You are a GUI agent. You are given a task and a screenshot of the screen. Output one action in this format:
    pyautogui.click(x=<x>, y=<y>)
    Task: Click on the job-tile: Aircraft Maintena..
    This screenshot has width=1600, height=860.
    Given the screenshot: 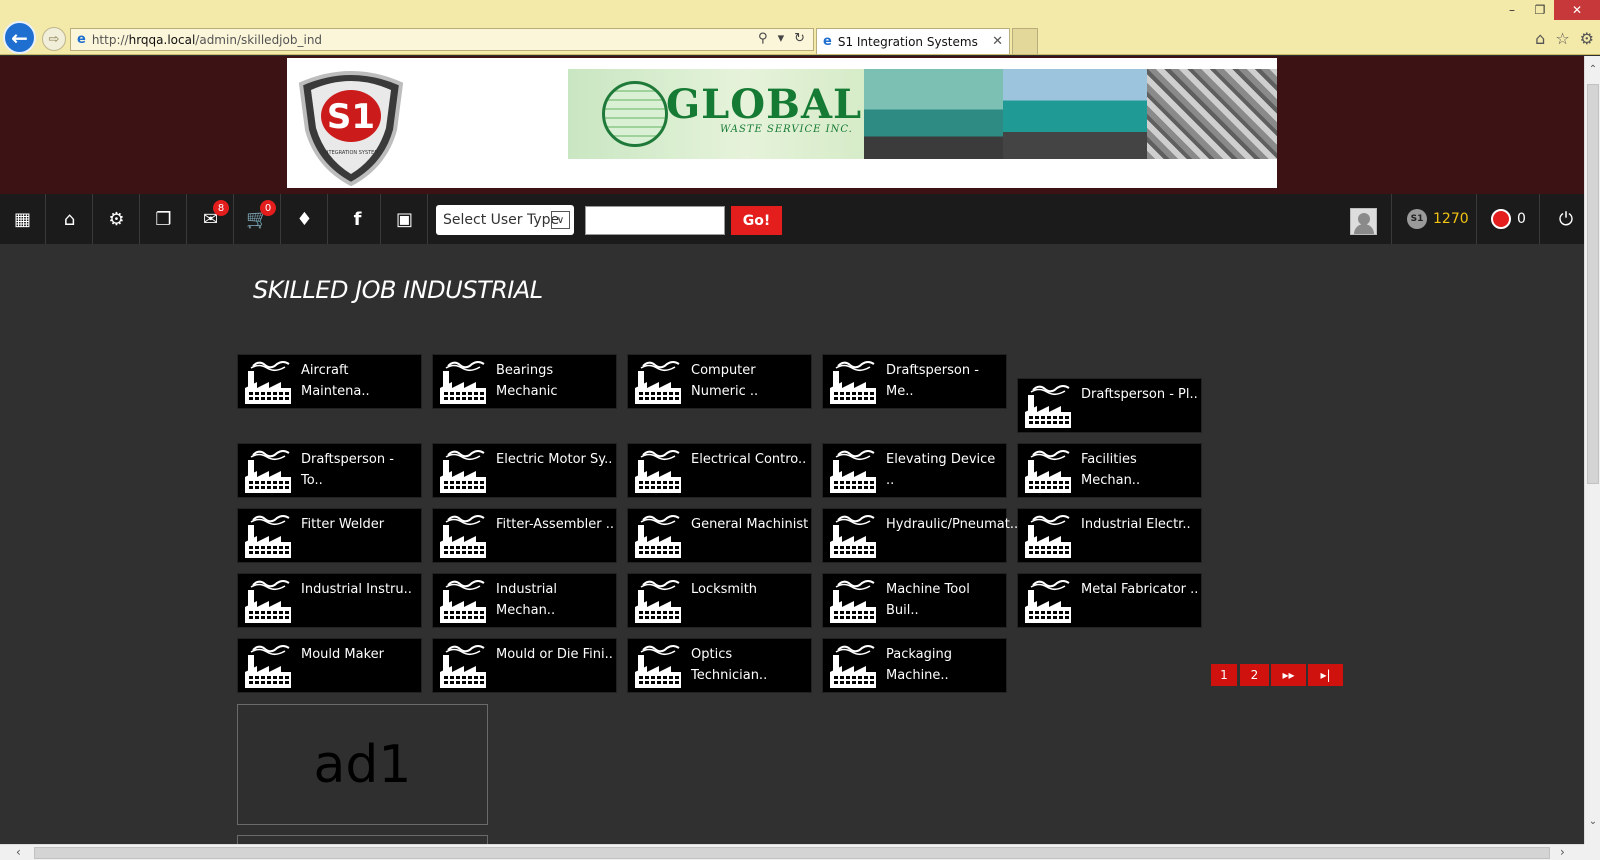 What is the action you would take?
    pyautogui.click(x=329, y=381)
    